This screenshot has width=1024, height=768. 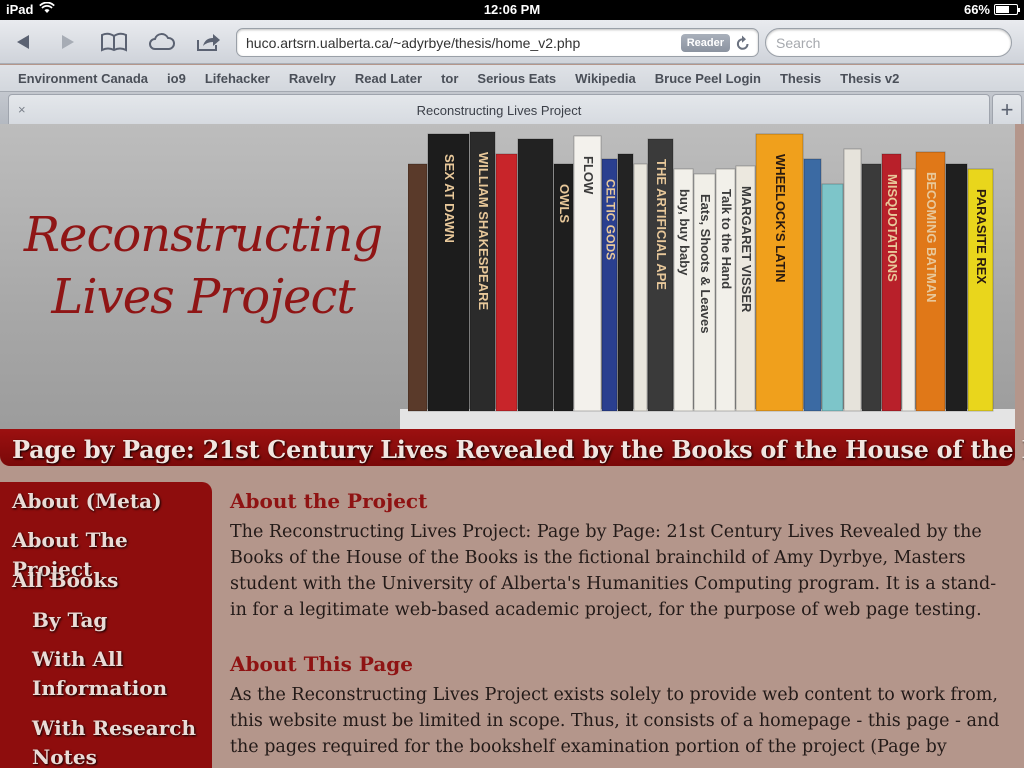 What do you see at coordinates (107, 674) in the screenshot?
I see `nav-with-all-information: With All Information` at bounding box center [107, 674].